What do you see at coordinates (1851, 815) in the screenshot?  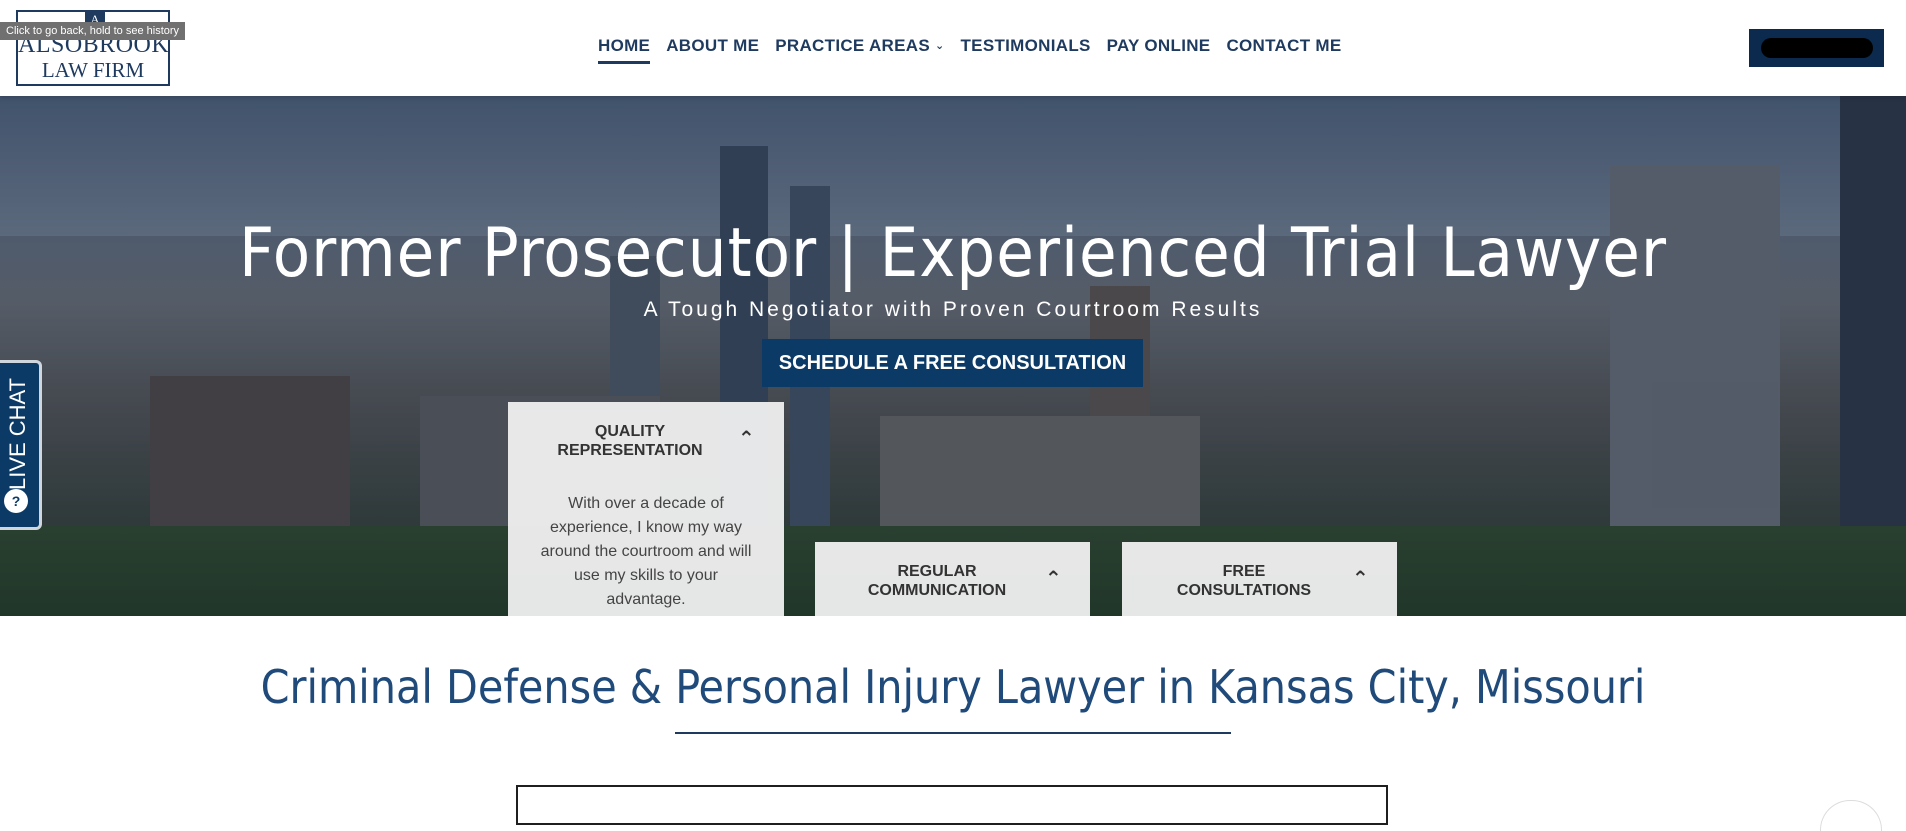 I see `scroll-indicator` at bounding box center [1851, 815].